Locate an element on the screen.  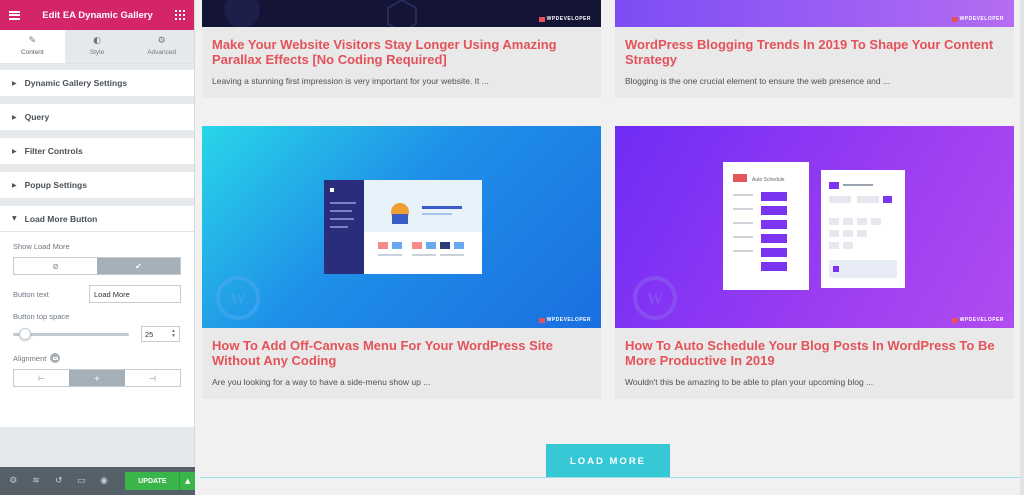
toggle-off-option: ⊘ is located at coordinates (55, 266).